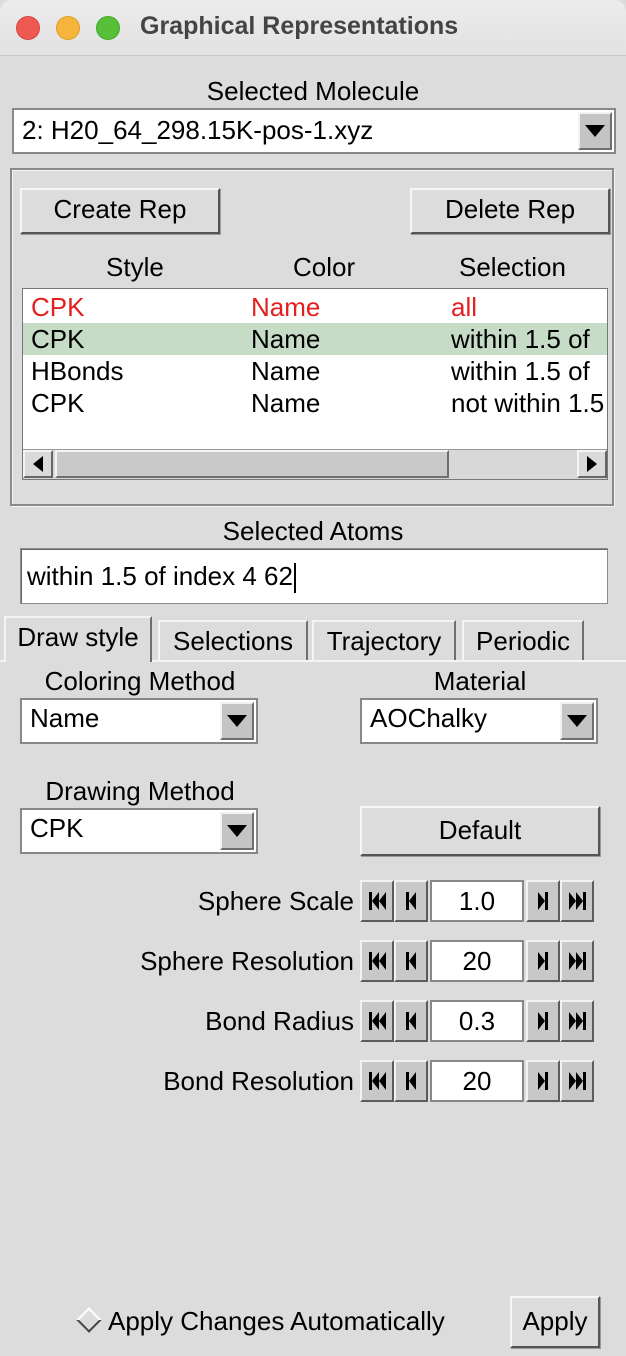 The height and width of the screenshot is (1356, 626). Describe the element at coordinates (384, 641) in the screenshot. I see `tab-trajectory: Trajectory` at that location.